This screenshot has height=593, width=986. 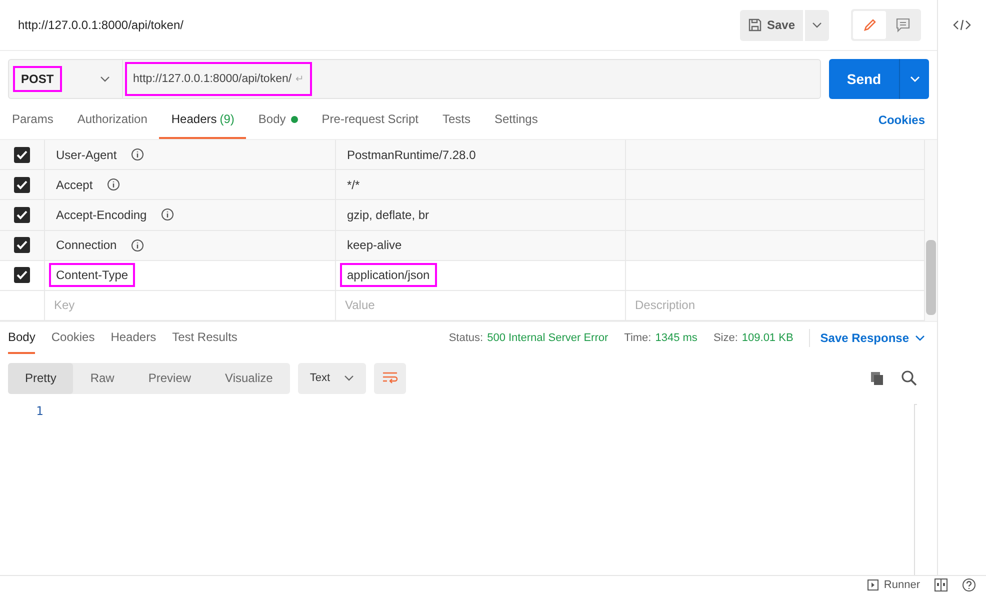 I want to click on runner-button: Runner, so click(x=893, y=584).